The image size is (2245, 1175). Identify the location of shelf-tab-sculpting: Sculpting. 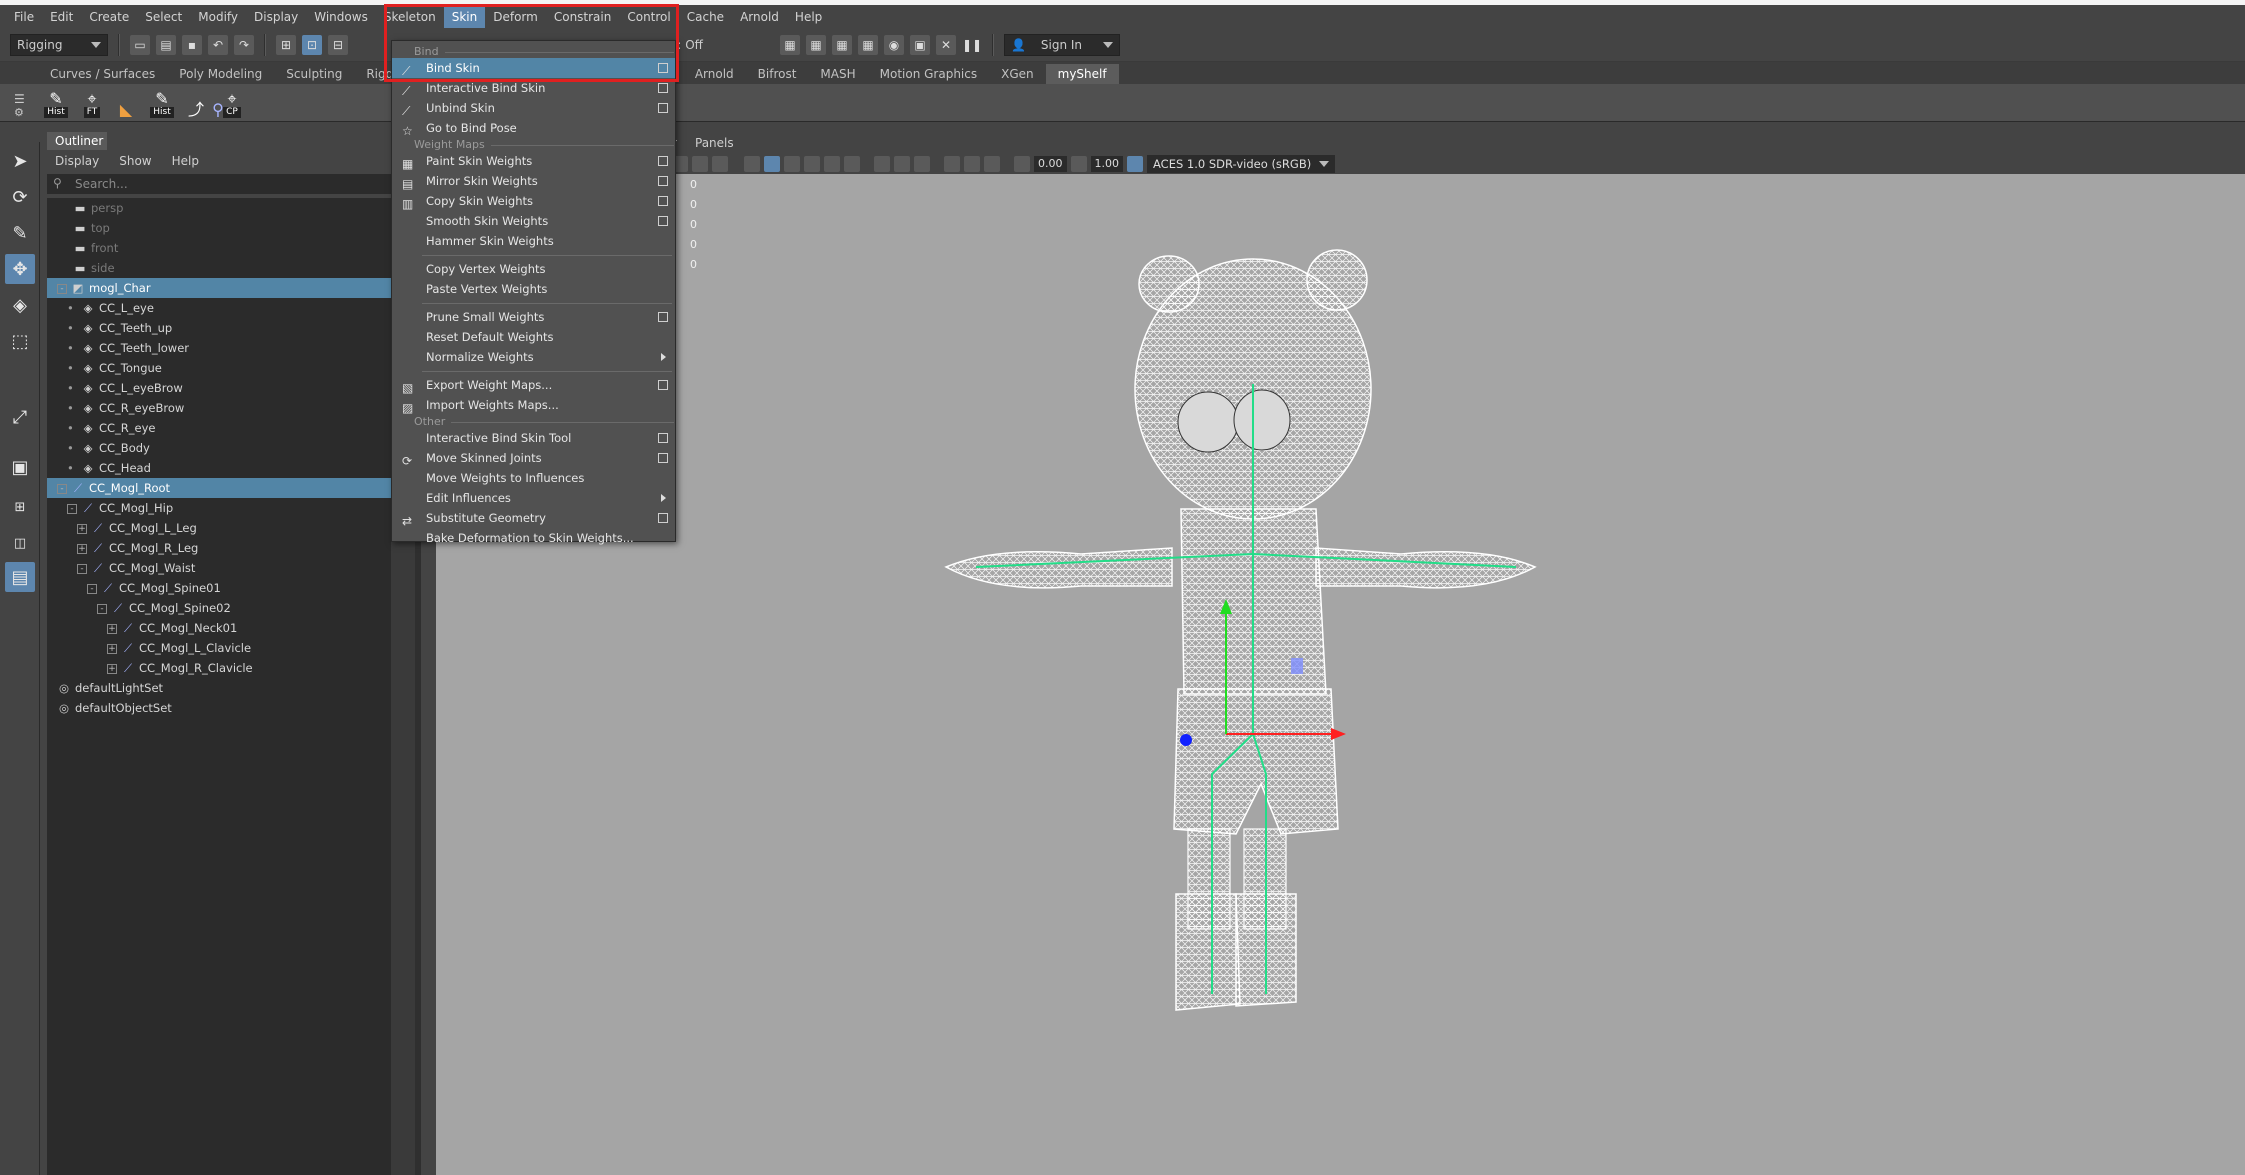
(314, 74).